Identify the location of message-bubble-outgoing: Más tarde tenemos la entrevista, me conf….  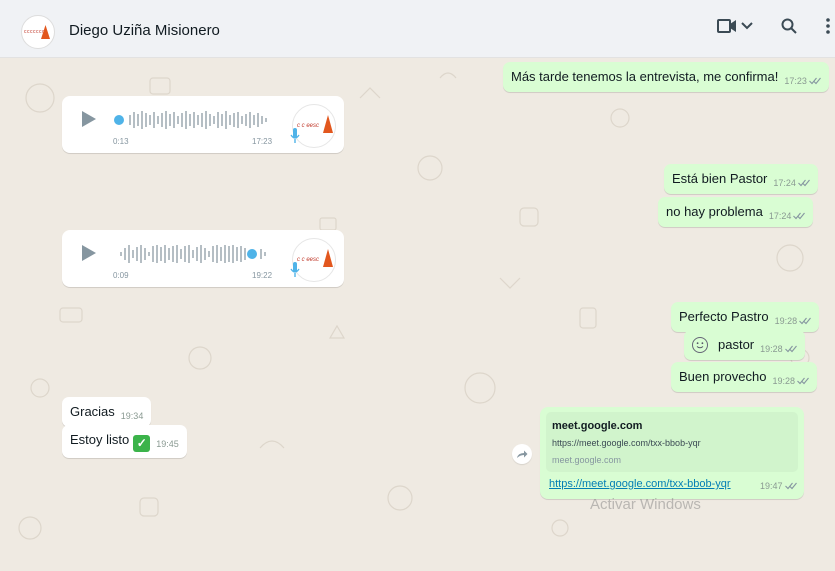
(666, 77).